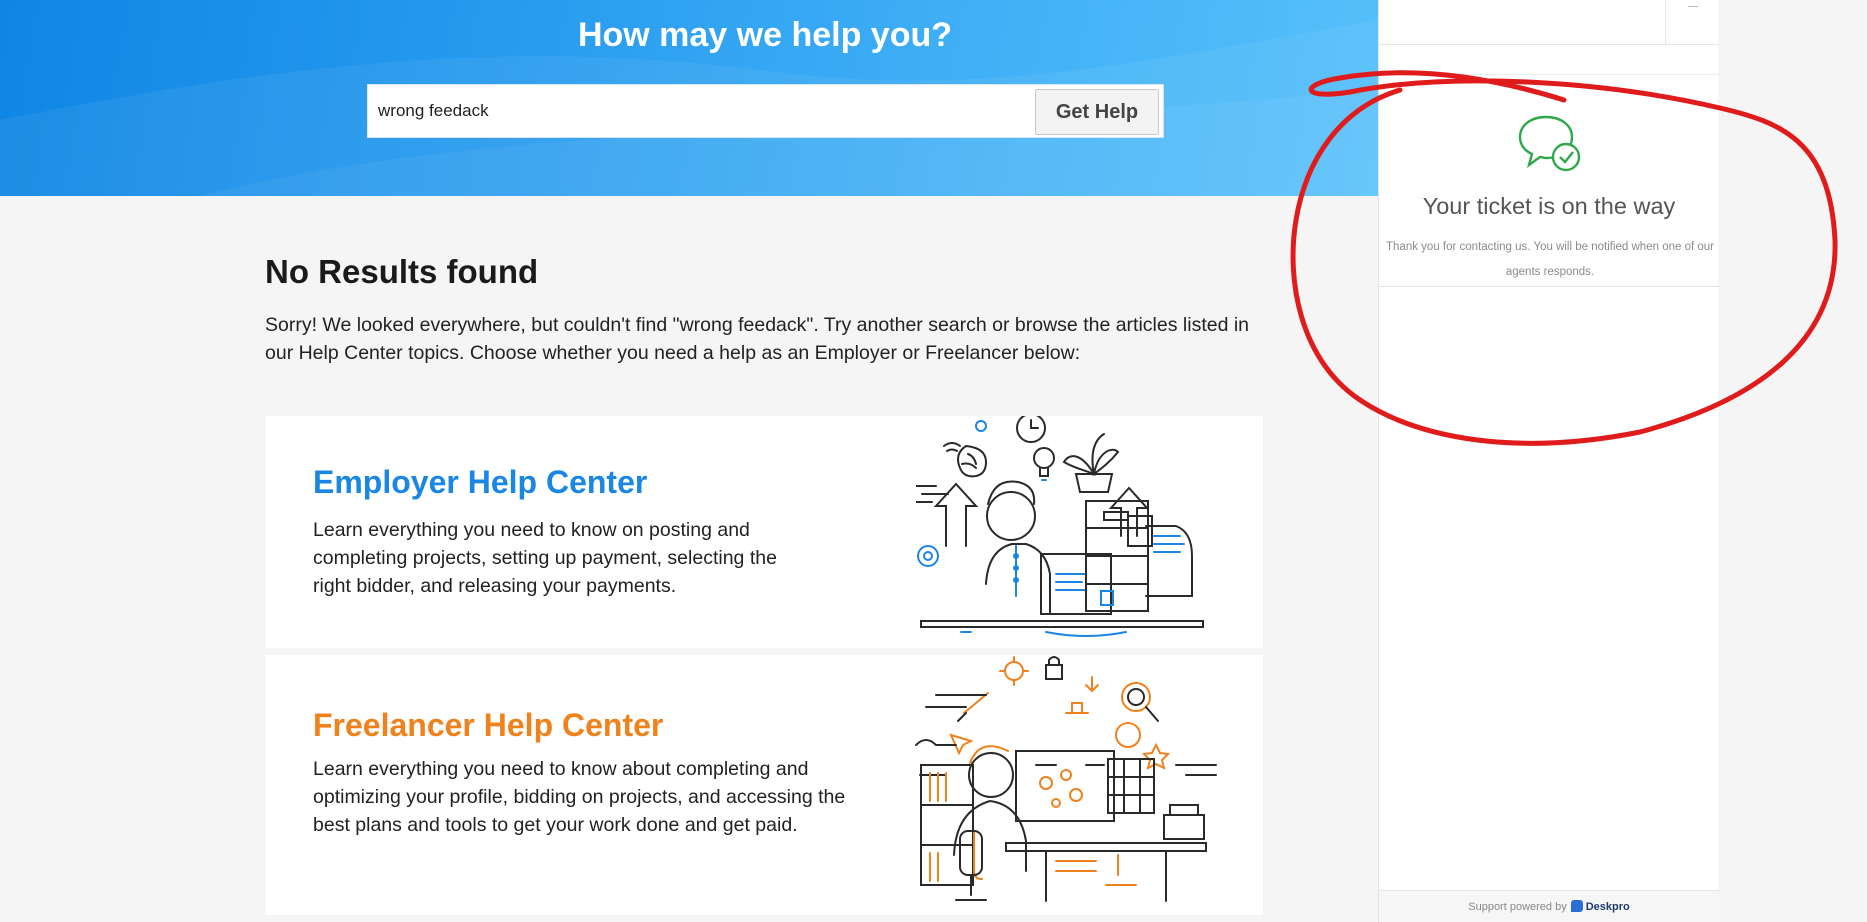 The height and width of the screenshot is (922, 1867). Describe the element at coordinates (480, 482) in the screenshot. I see `employer-help-center-link: Employer Help Center` at that location.